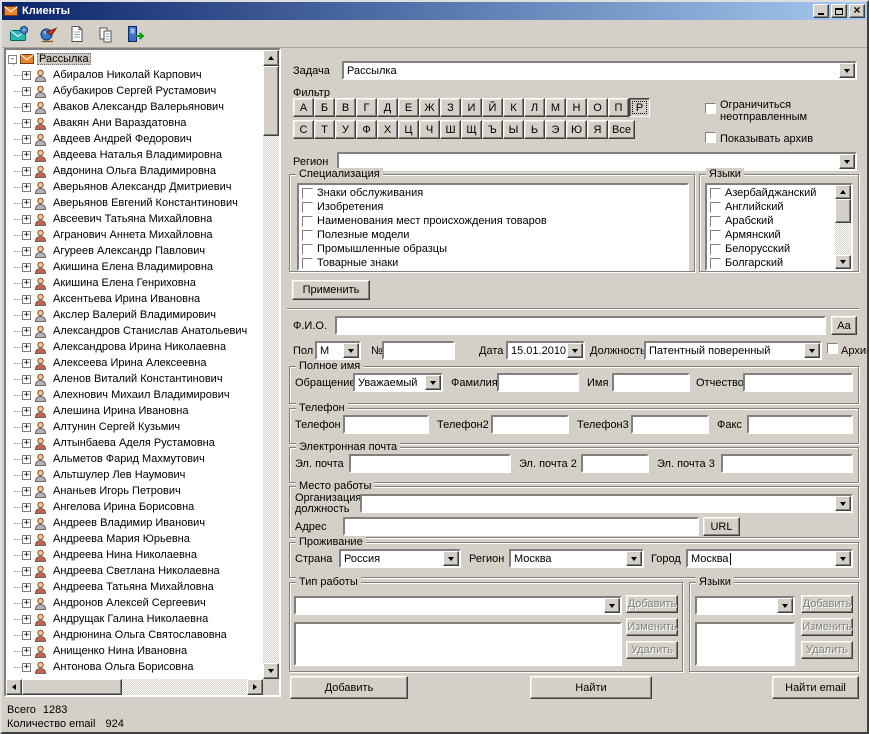 The image size is (869, 734). What do you see at coordinates (769, 558) in the screenshot?
I see `city-combobox: Москва` at bounding box center [769, 558].